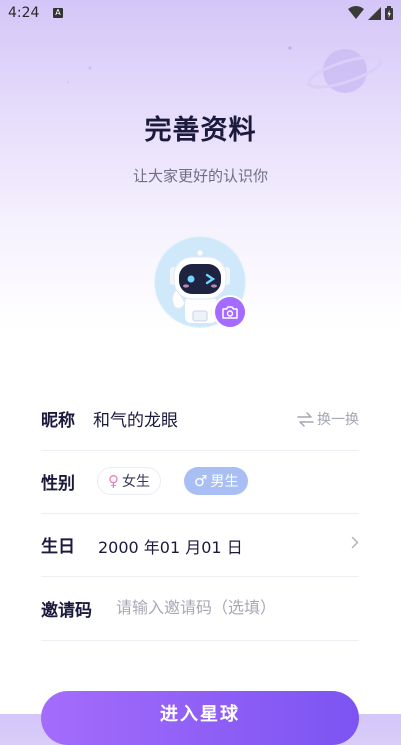 This screenshot has height=745, width=401. I want to click on camera-button, so click(230, 312).